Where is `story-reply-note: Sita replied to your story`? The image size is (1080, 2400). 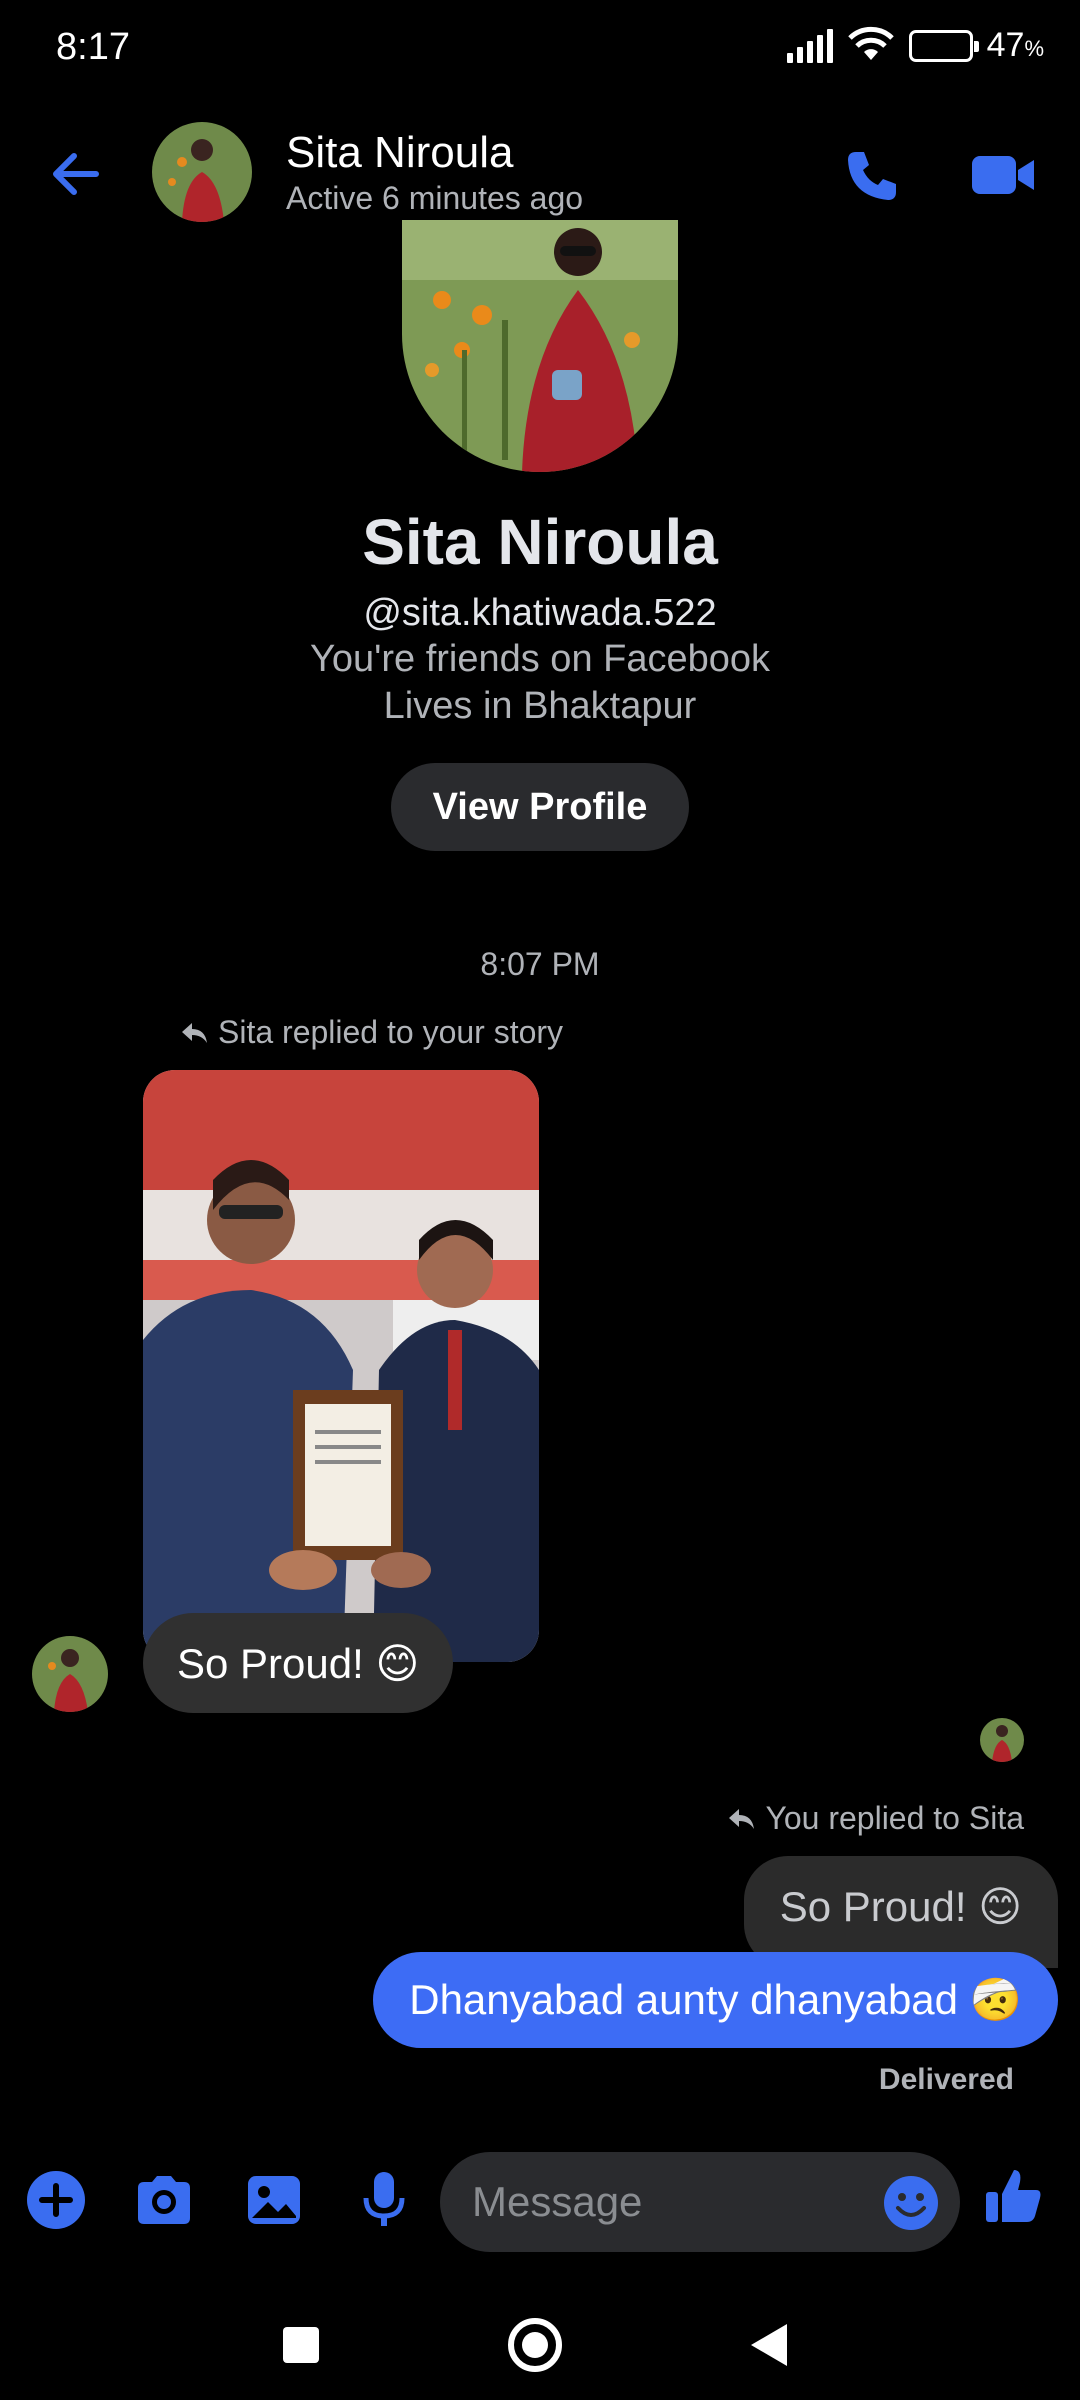 story-reply-note: Sita replied to your story is located at coordinates (371, 1032).